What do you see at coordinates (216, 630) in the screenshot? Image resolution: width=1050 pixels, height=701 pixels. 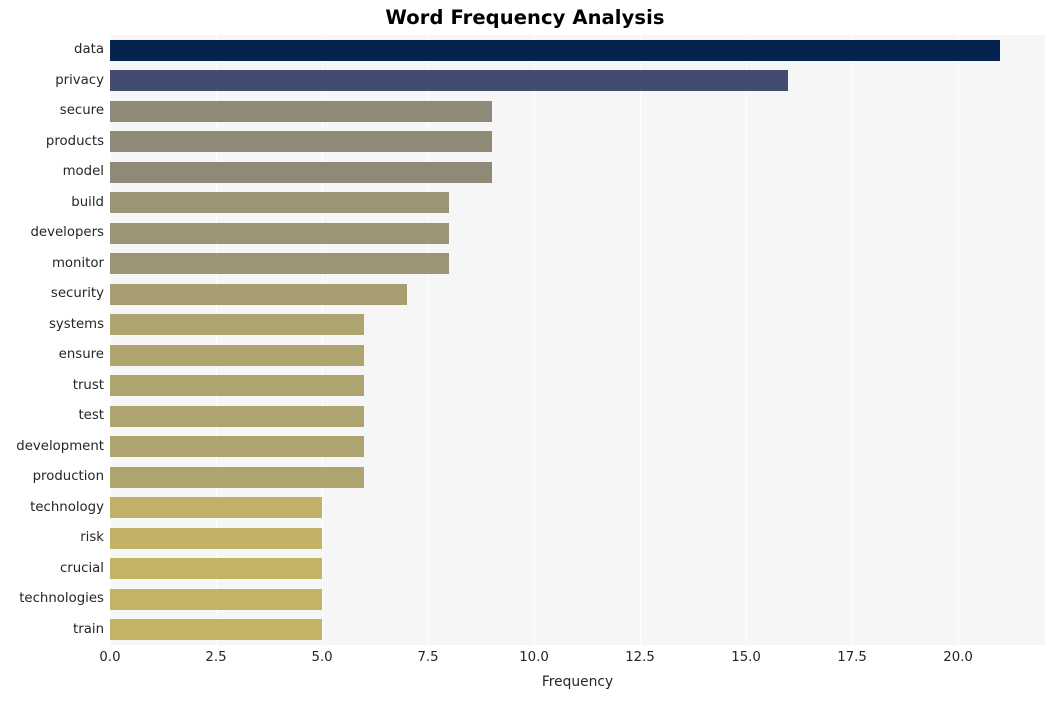 I see `bar-train` at bounding box center [216, 630].